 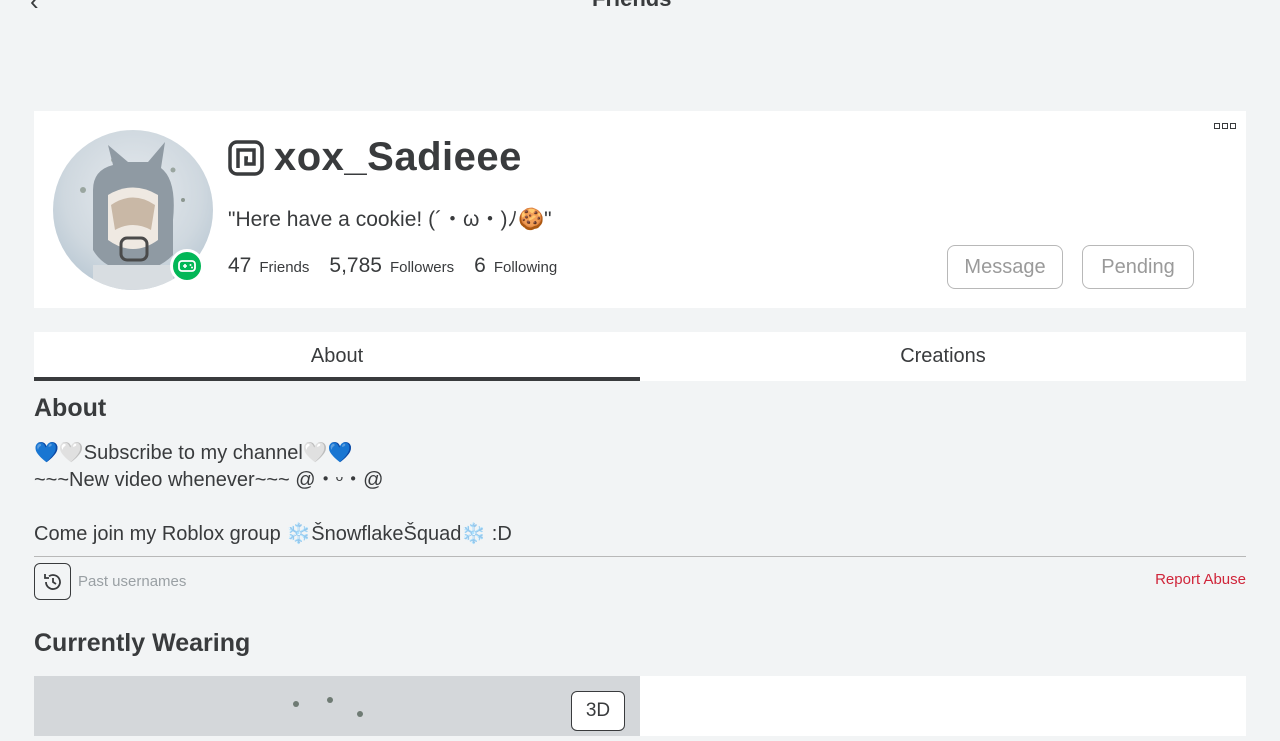 What do you see at coordinates (943, 356) in the screenshot?
I see `tab-creations: Creations` at bounding box center [943, 356].